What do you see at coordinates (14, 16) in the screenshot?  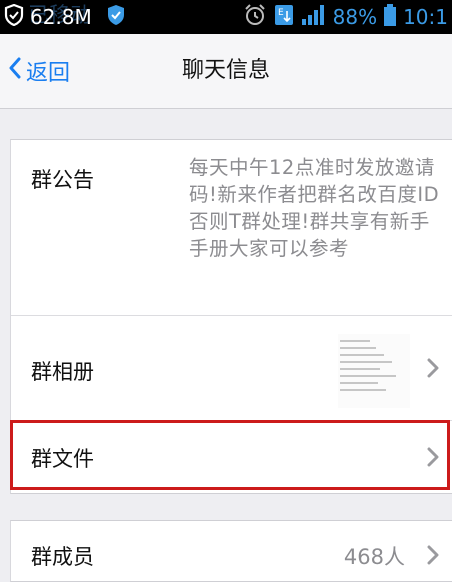 I see `shield-icon` at bounding box center [14, 16].